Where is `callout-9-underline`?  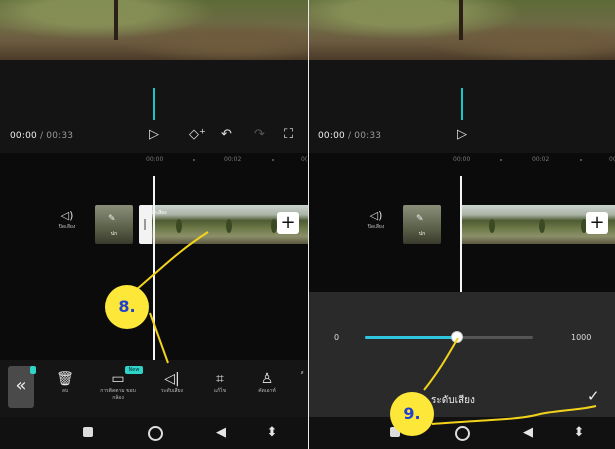
callout-9-underline is located at coordinates (514, 415).